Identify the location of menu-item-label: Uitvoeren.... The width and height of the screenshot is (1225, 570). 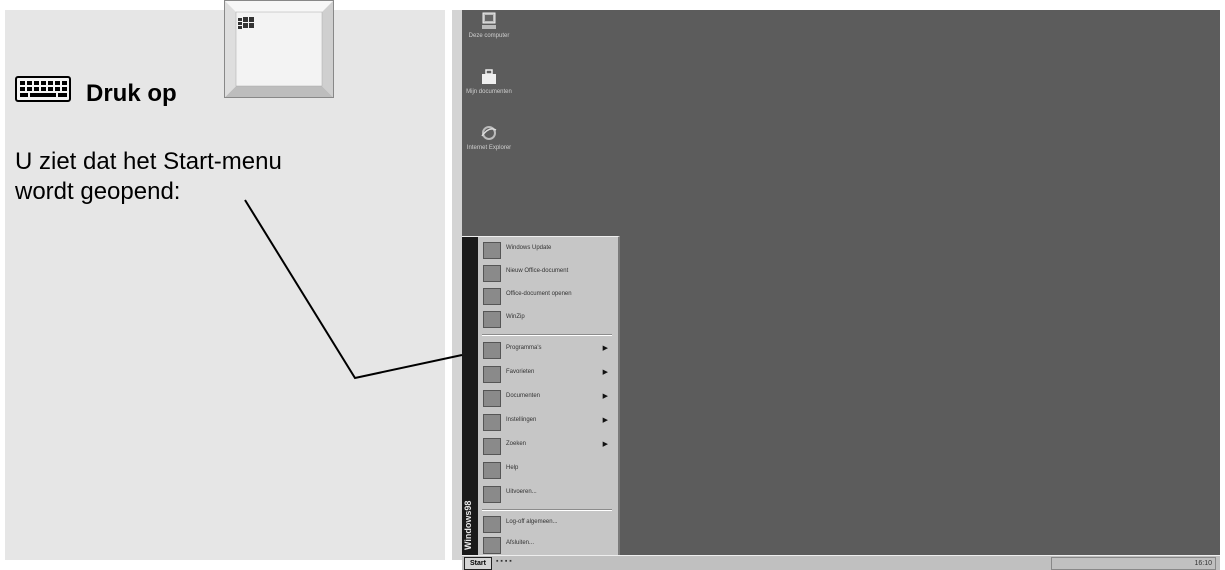
(521, 492).